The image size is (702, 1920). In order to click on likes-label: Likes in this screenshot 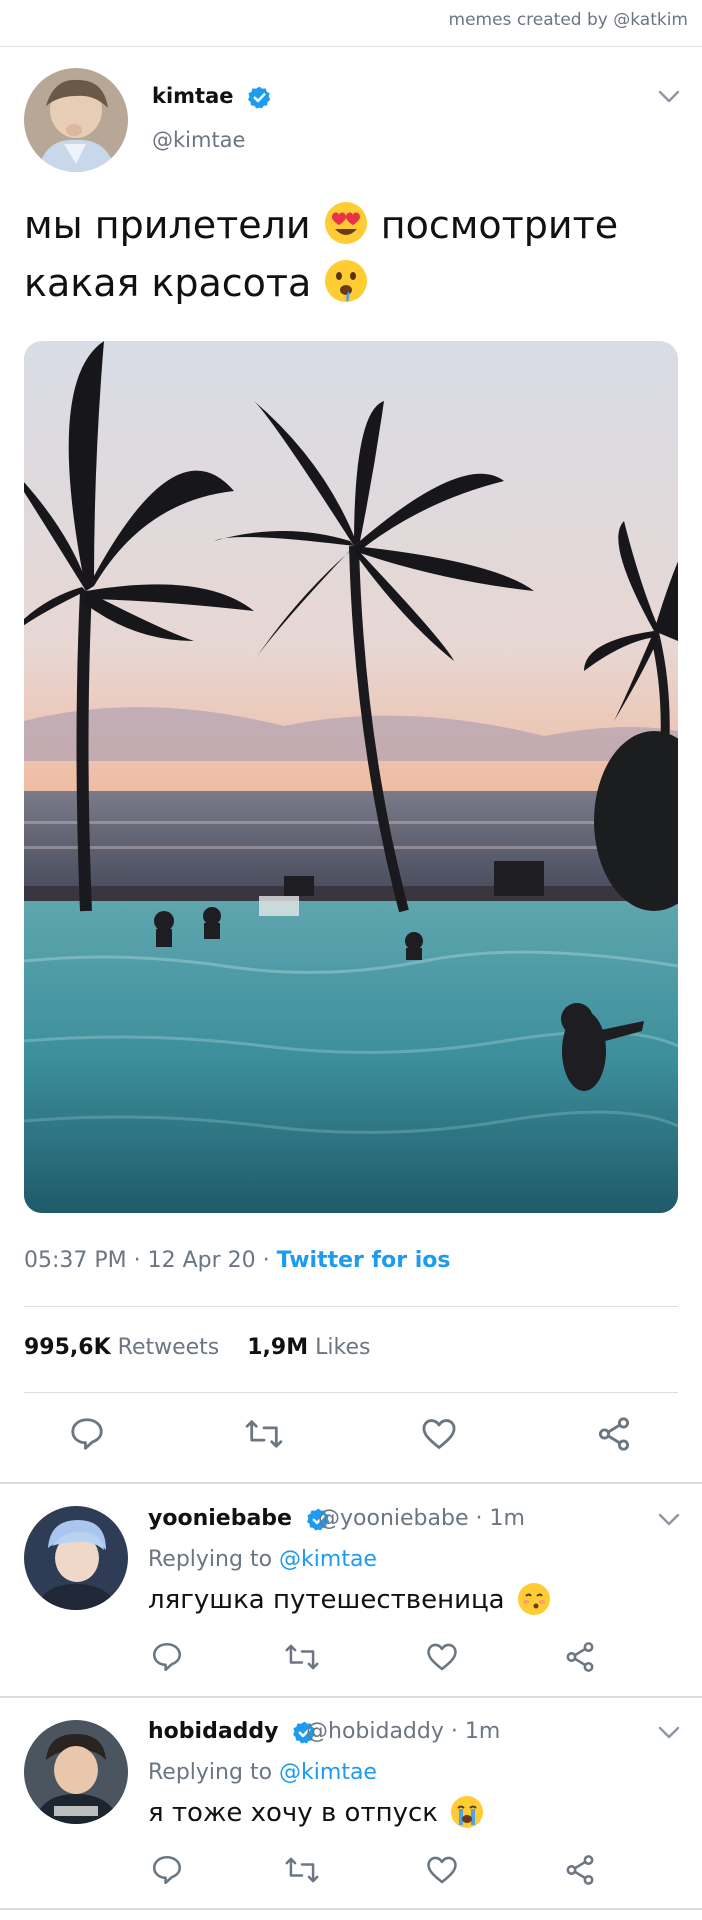, I will do `click(343, 1347)`.